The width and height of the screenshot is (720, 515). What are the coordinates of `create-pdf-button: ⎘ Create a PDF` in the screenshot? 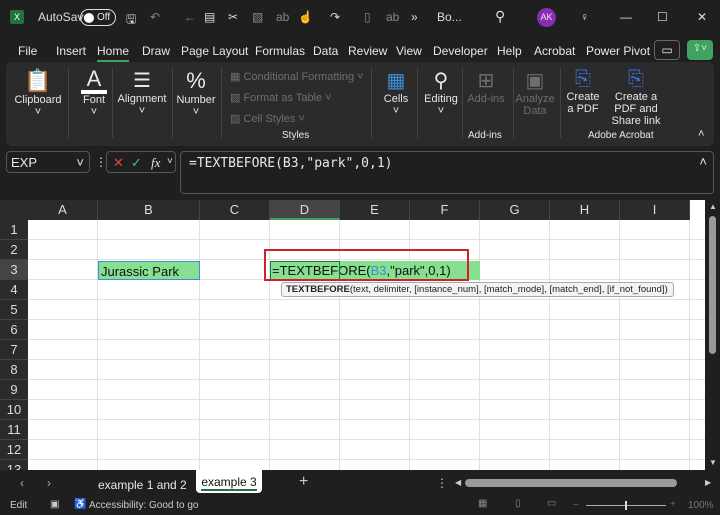 It's located at (583, 91).